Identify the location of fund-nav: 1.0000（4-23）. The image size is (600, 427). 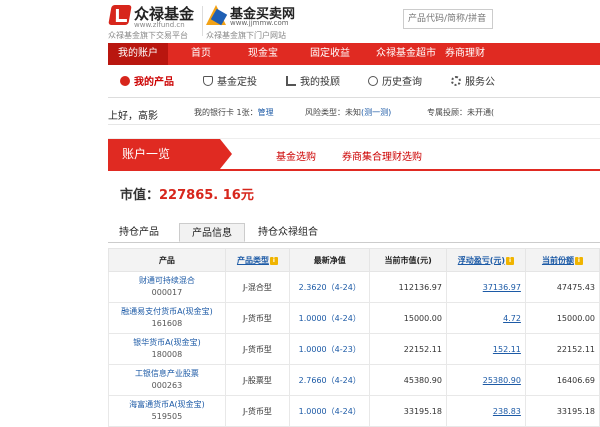
(330, 349).